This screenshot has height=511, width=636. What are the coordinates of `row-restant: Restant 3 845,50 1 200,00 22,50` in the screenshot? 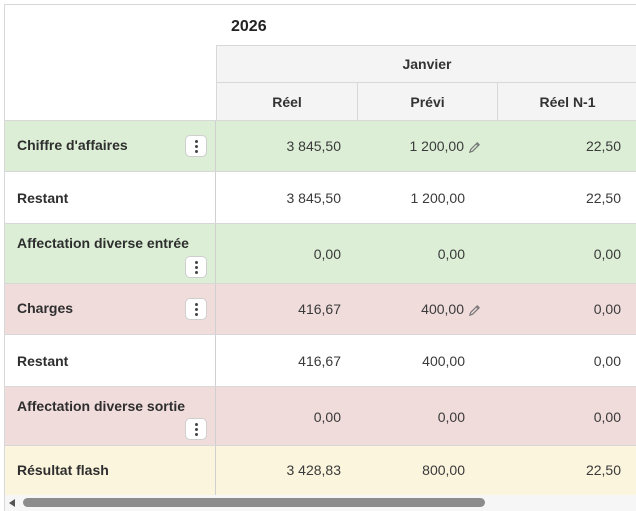 It's located at (320, 197).